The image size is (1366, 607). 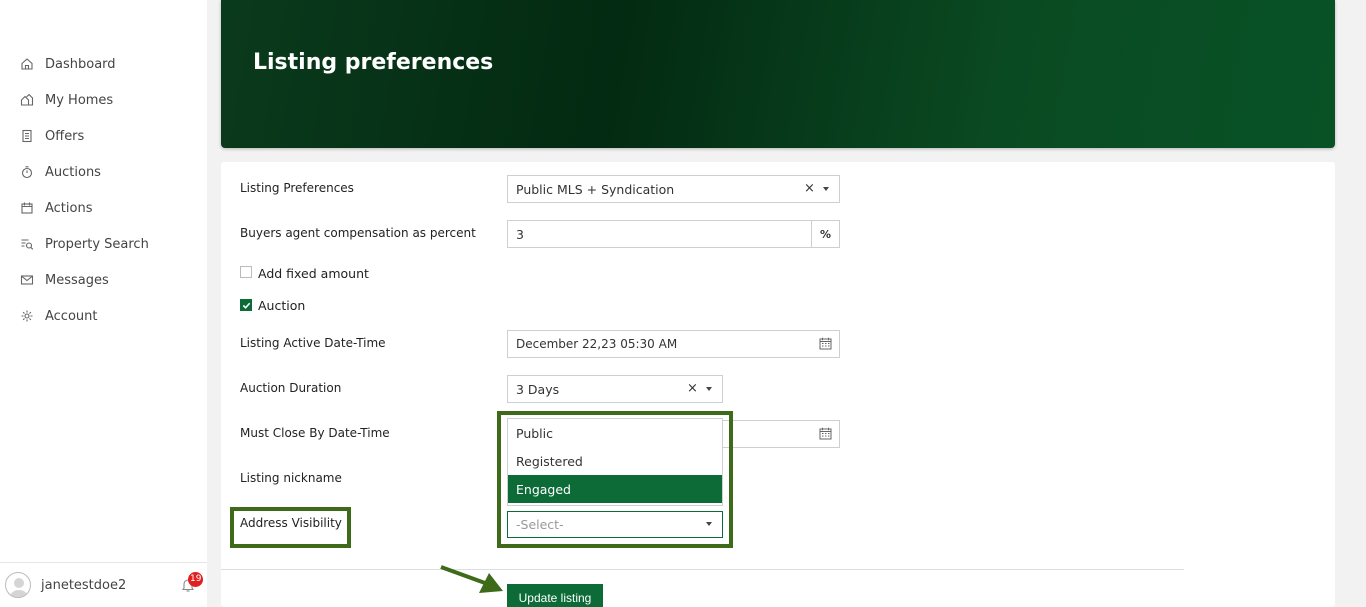 I want to click on add-fixed-amount-checkbox, so click(x=246, y=272).